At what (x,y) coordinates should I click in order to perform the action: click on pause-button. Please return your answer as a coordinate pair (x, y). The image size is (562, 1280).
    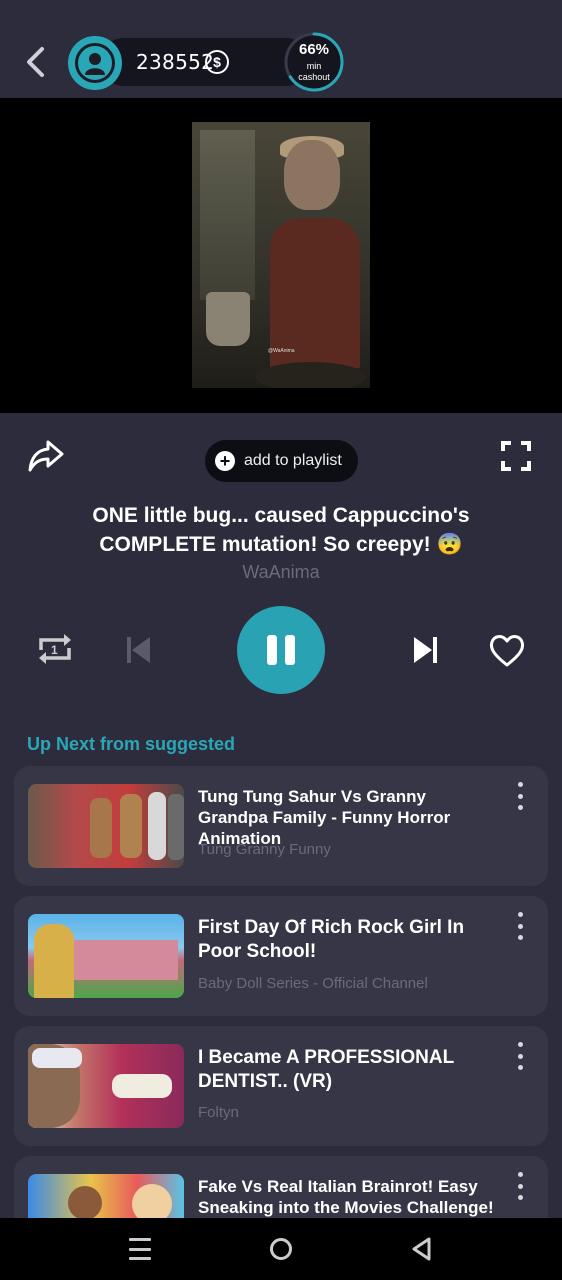
    Looking at the image, I should click on (281, 650).